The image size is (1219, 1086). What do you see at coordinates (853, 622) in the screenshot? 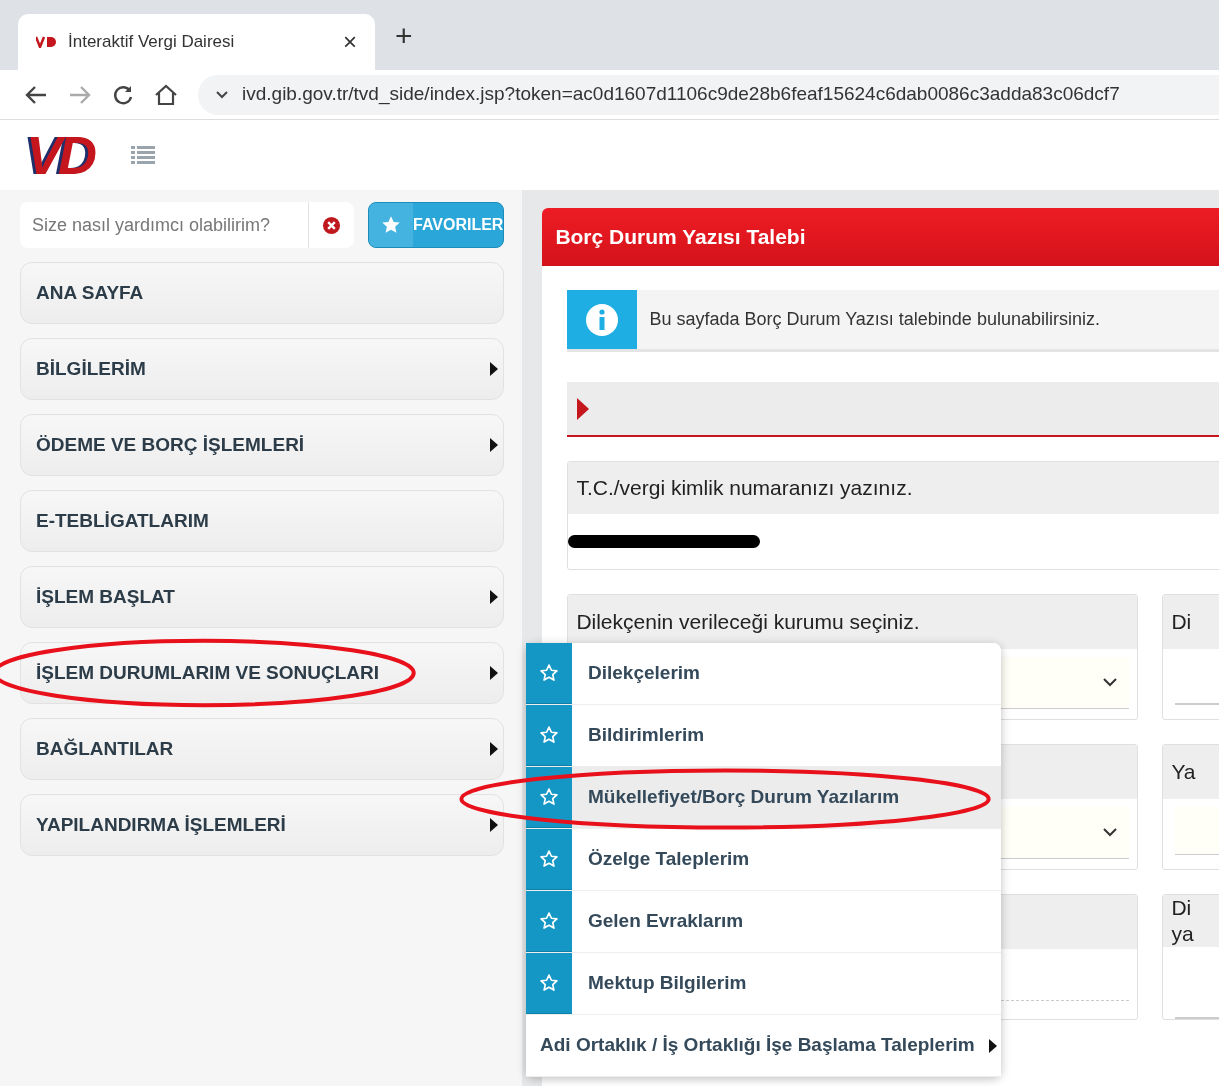
I see `field-label: Dilekçenin verileceği kurumu seçiniz.` at bounding box center [853, 622].